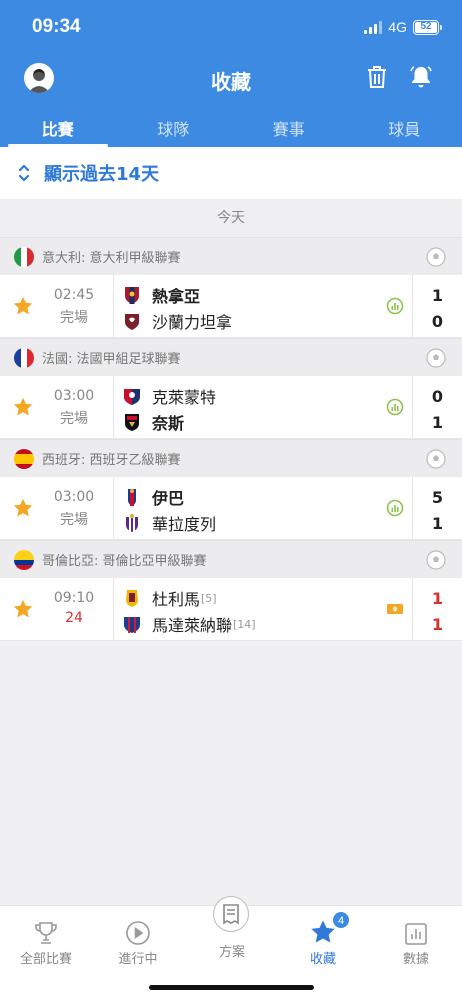  Describe the element at coordinates (322, 959) in the screenshot. I see `nav-label: 收藏` at that location.